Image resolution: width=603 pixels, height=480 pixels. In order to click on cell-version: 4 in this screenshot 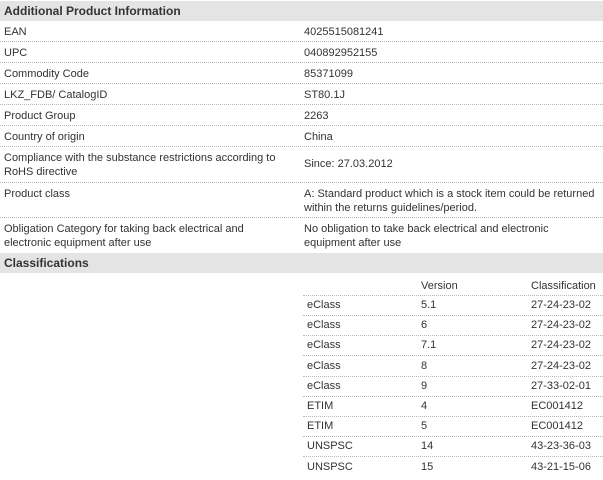, I will do `click(424, 406)`.